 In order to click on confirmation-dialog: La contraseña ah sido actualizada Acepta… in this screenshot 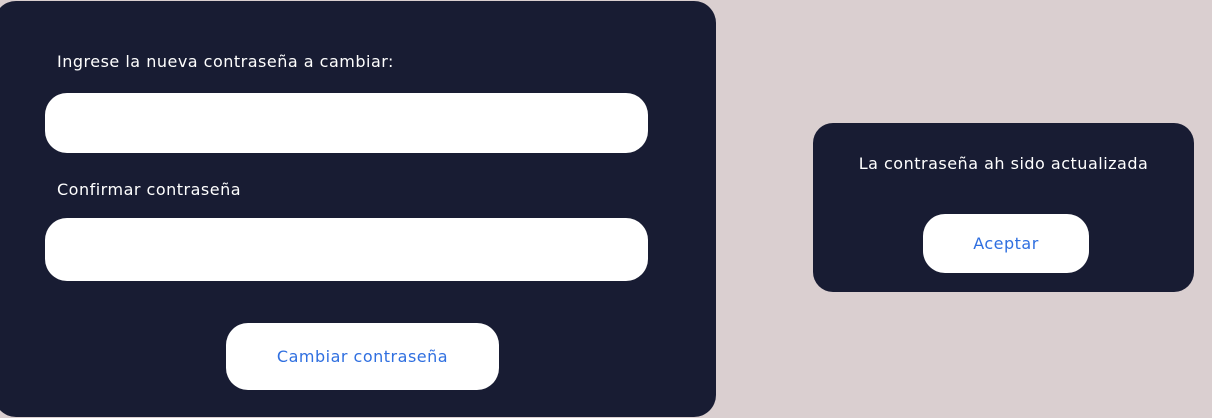, I will do `click(1003, 207)`.